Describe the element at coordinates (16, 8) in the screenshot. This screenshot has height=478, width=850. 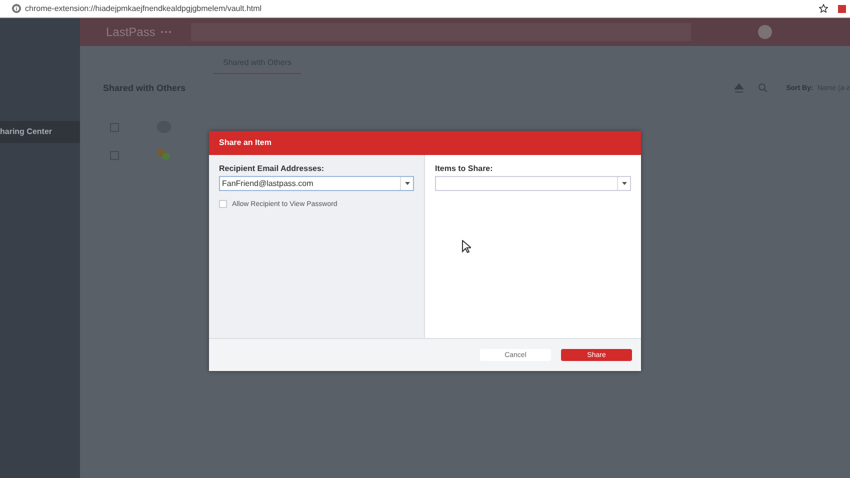
I see `info-icon` at that location.